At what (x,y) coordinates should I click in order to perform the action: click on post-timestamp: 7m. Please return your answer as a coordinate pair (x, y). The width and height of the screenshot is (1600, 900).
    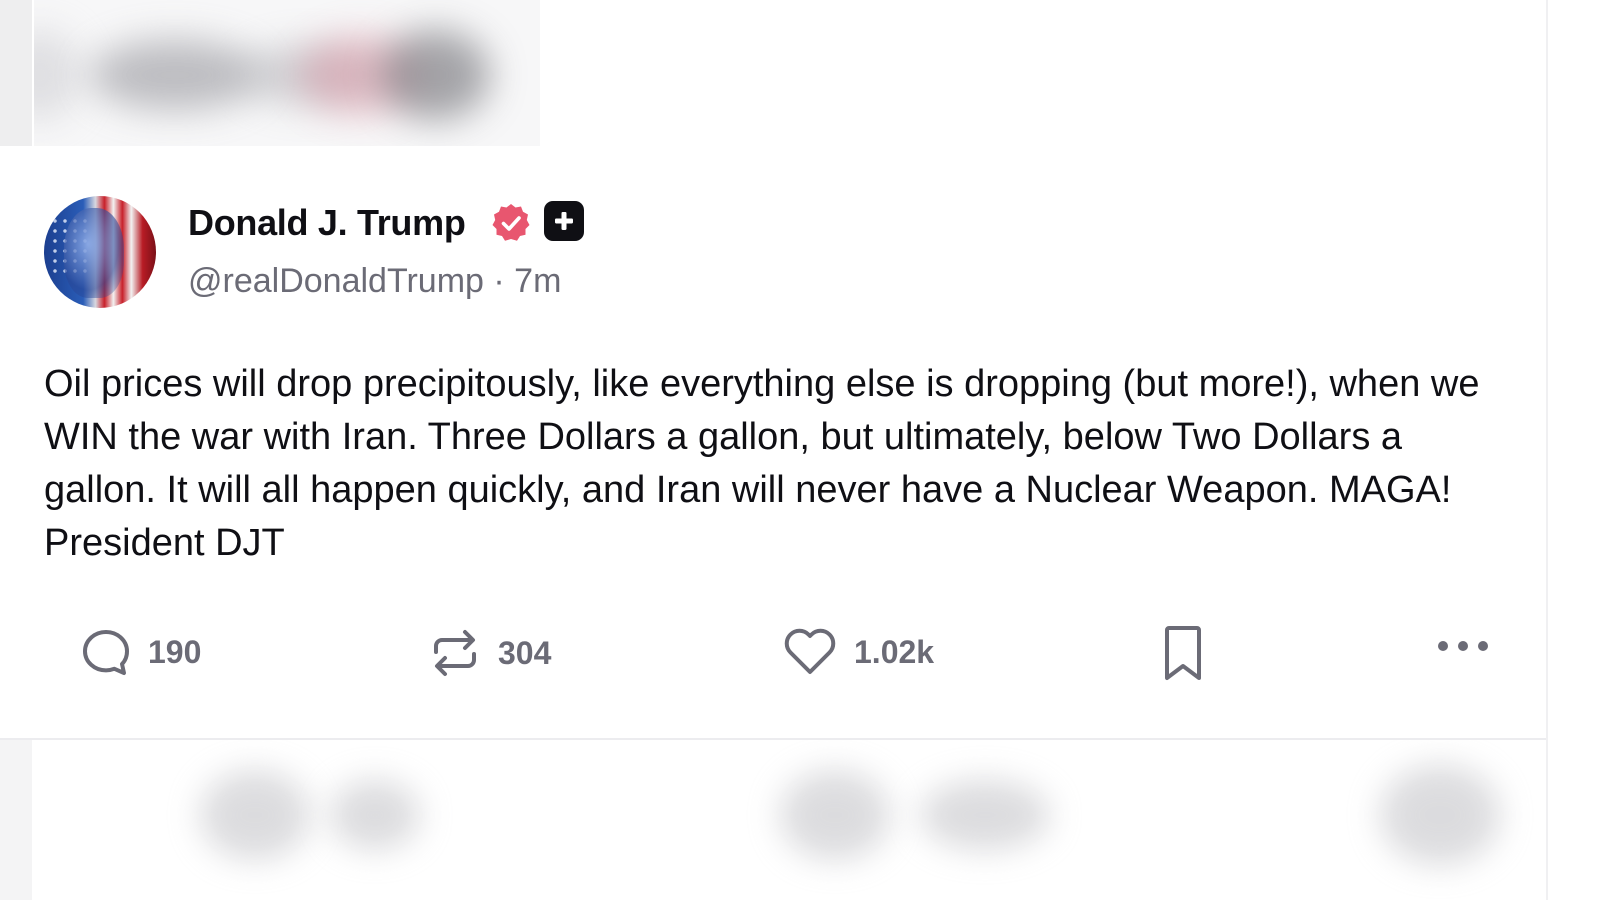
    Looking at the image, I should click on (537, 281).